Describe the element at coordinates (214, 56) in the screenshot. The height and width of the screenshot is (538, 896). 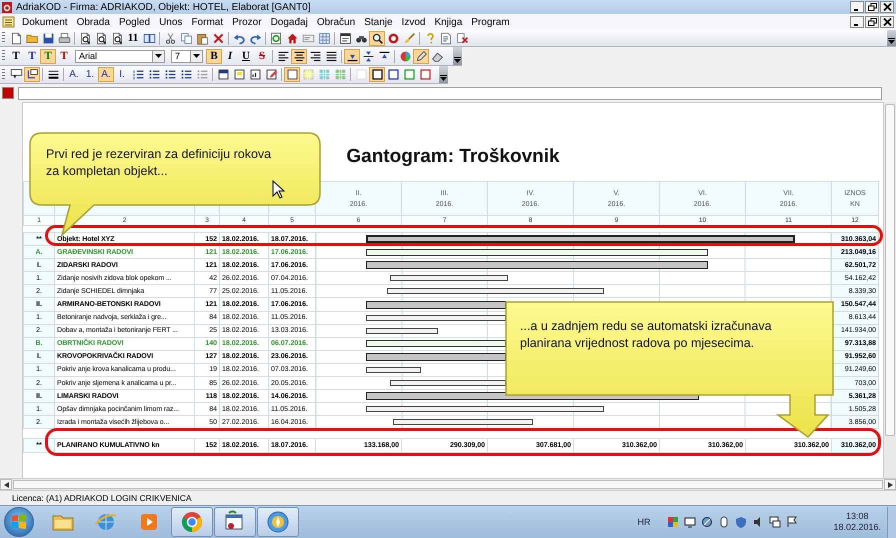
I see `format-button: B` at that location.